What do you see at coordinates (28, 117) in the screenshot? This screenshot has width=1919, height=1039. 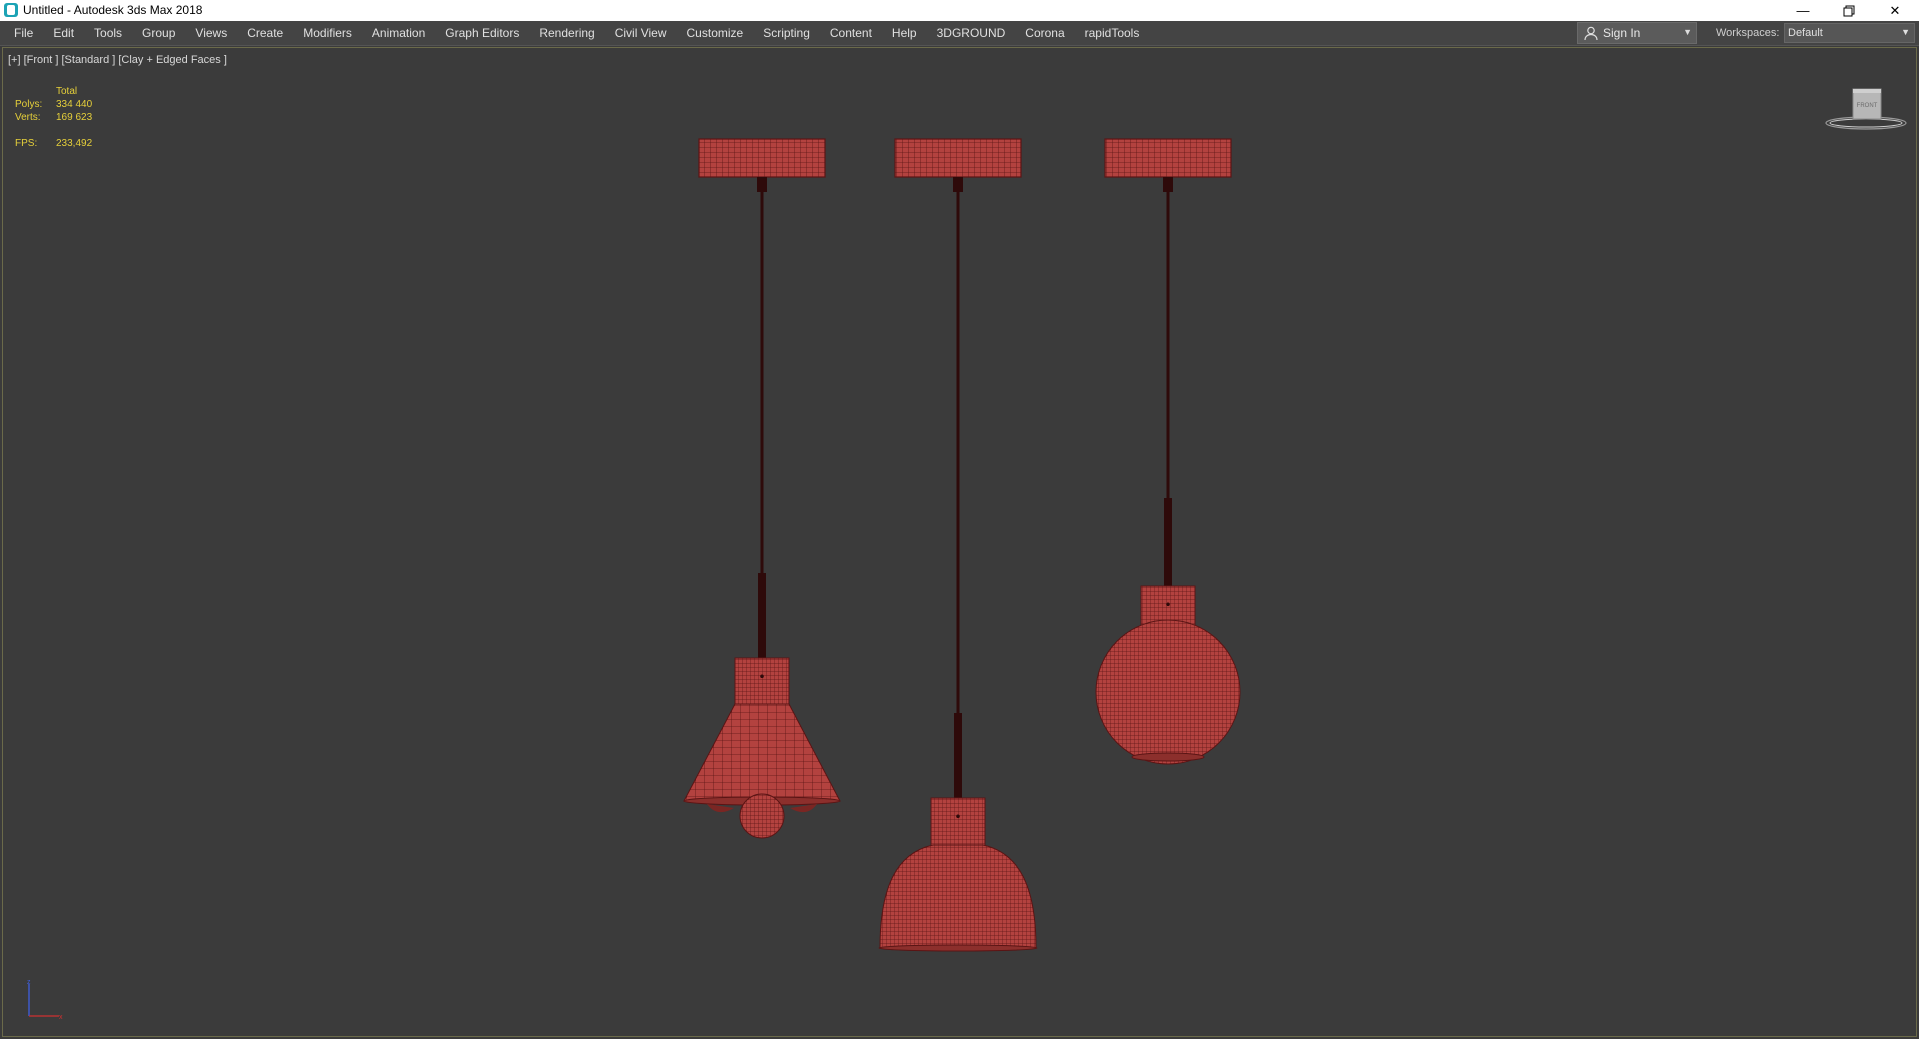 I see `verts-label: Verts:` at bounding box center [28, 117].